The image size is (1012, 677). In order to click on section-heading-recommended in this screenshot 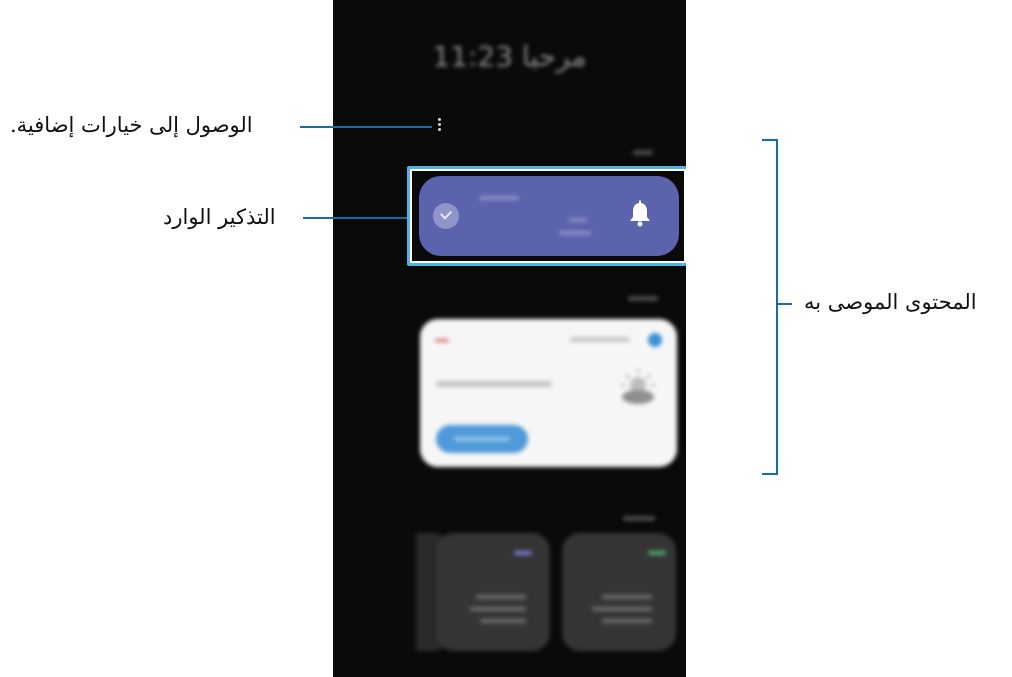, I will do `click(643, 298)`.